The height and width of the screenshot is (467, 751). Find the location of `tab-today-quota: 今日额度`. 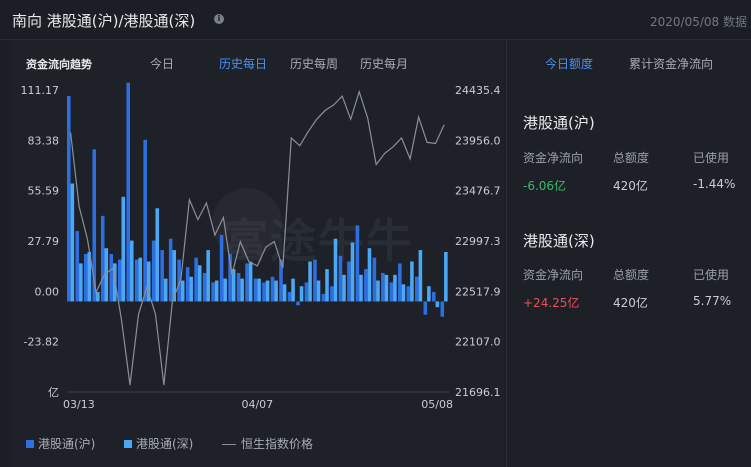

tab-today-quota: 今日额度 is located at coordinates (569, 63).